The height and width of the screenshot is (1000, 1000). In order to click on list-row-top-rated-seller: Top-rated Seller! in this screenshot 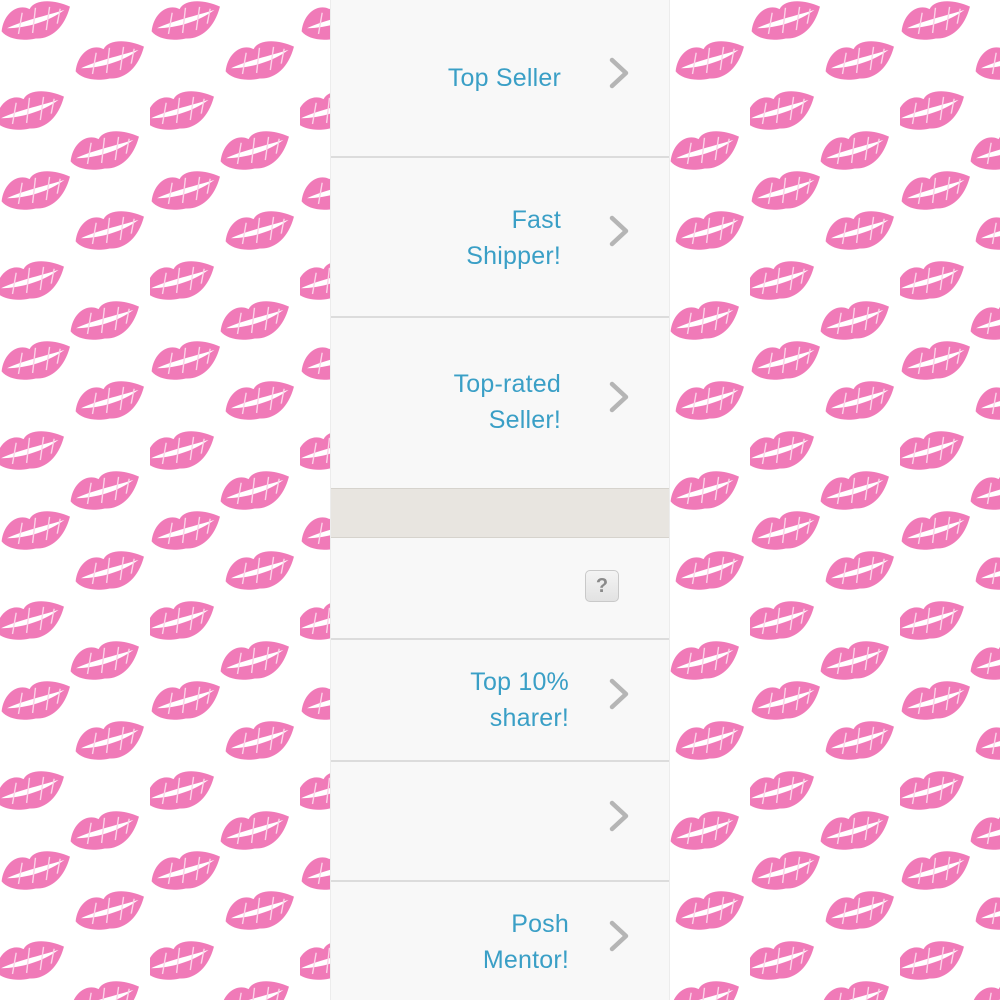, I will do `click(500, 402)`.